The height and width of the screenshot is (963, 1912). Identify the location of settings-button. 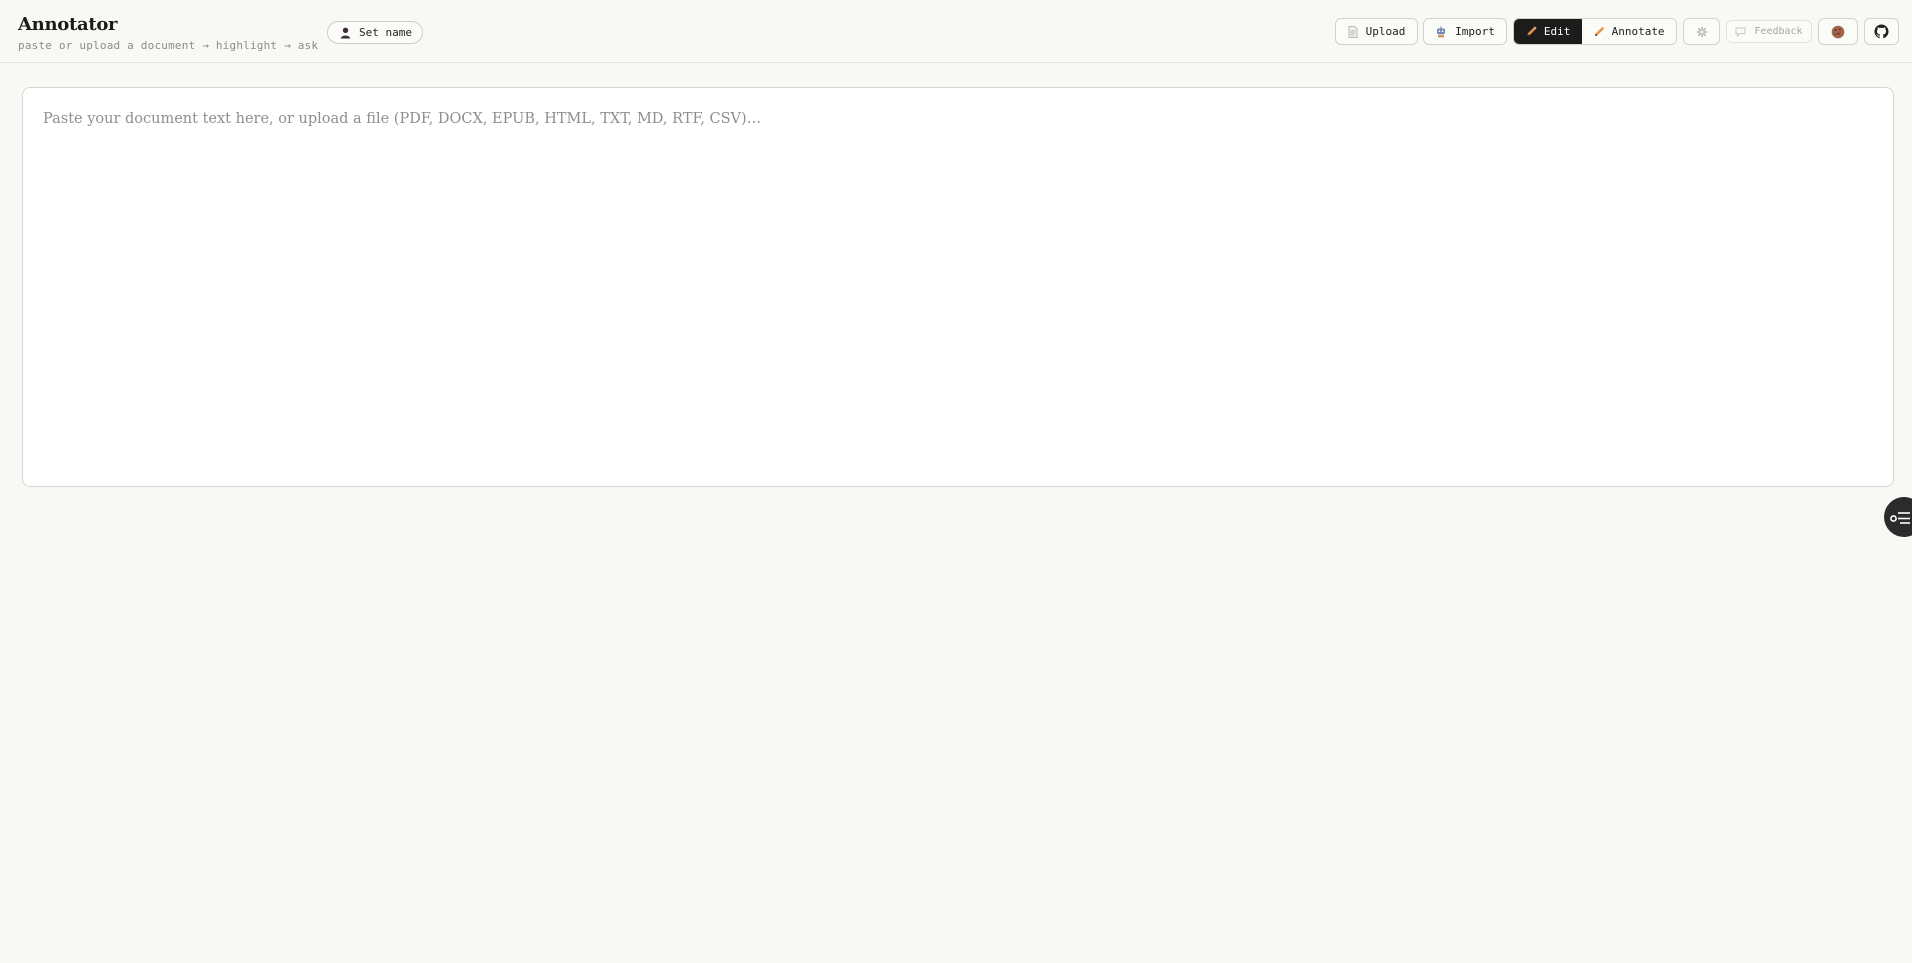
(1701, 31).